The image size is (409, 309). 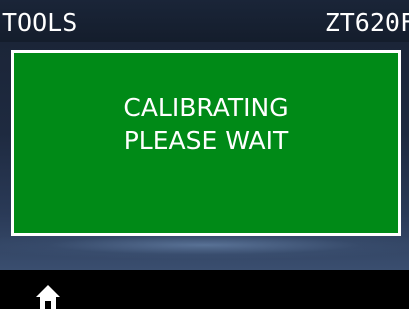 What do you see at coordinates (206, 107) in the screenshot?
I see `status-message-line-1: CALIBRATING` at bounding box center [206, 107].